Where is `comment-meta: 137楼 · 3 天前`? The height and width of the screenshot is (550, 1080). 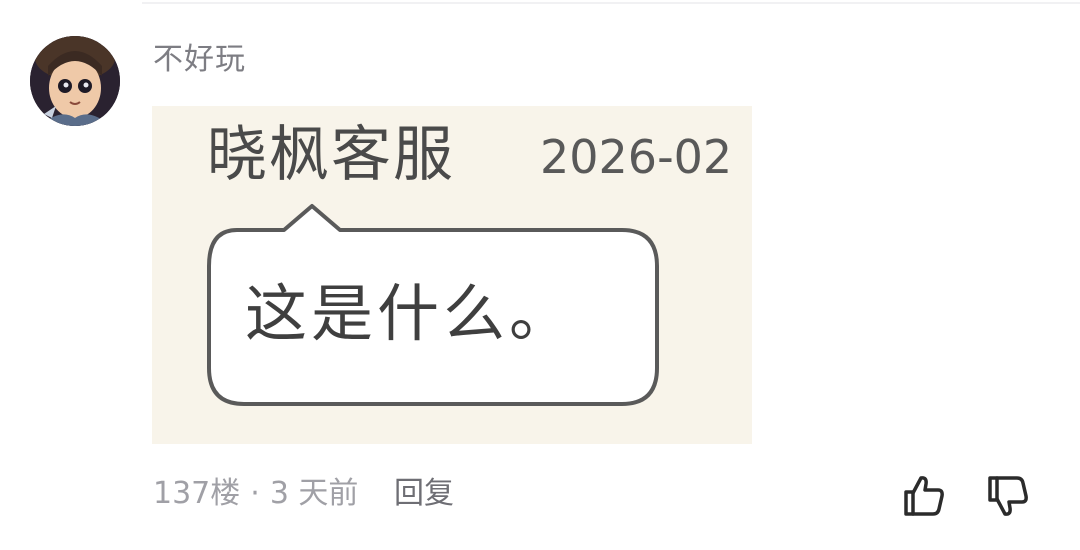
comment-meta: 137楼 · 3 天前 is located at coordinates (255, 494).